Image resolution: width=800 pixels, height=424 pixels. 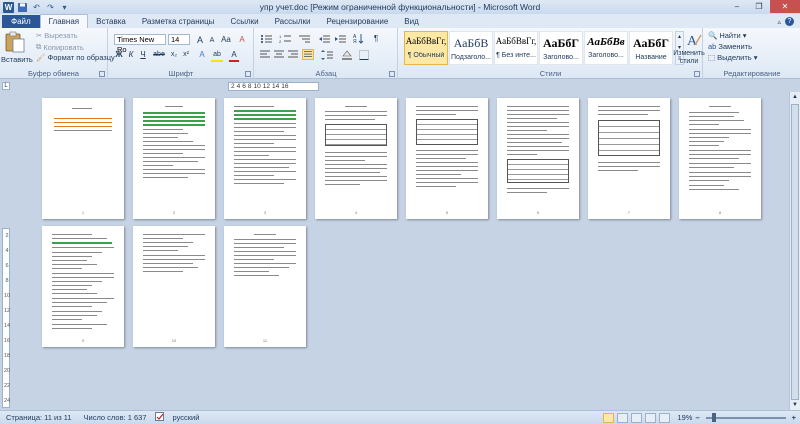 I want to click on copy-button: ⧉ Копировать, so click(x=60, y=47).